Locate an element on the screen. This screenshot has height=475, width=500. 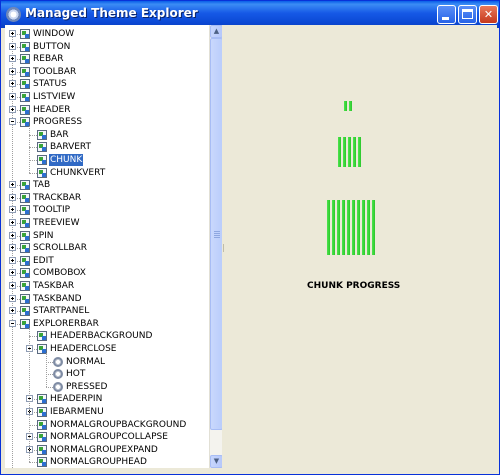
tree-item-normal: NORMAL is located at coordinates (107, 362).